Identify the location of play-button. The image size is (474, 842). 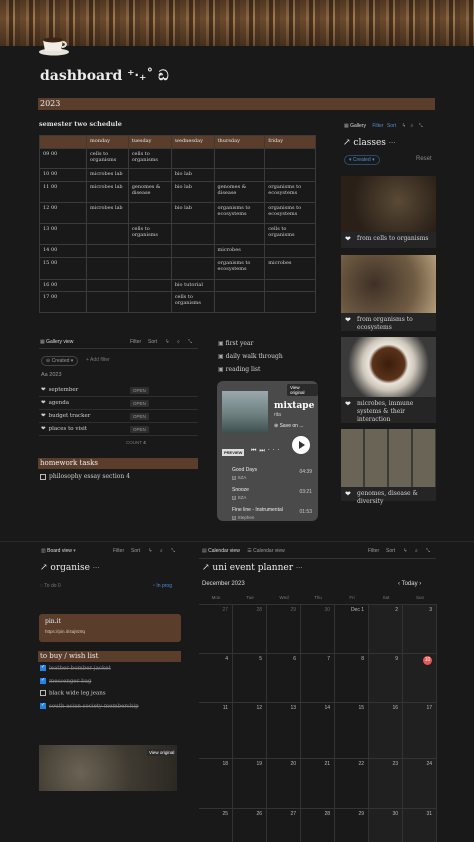
(301, 445).